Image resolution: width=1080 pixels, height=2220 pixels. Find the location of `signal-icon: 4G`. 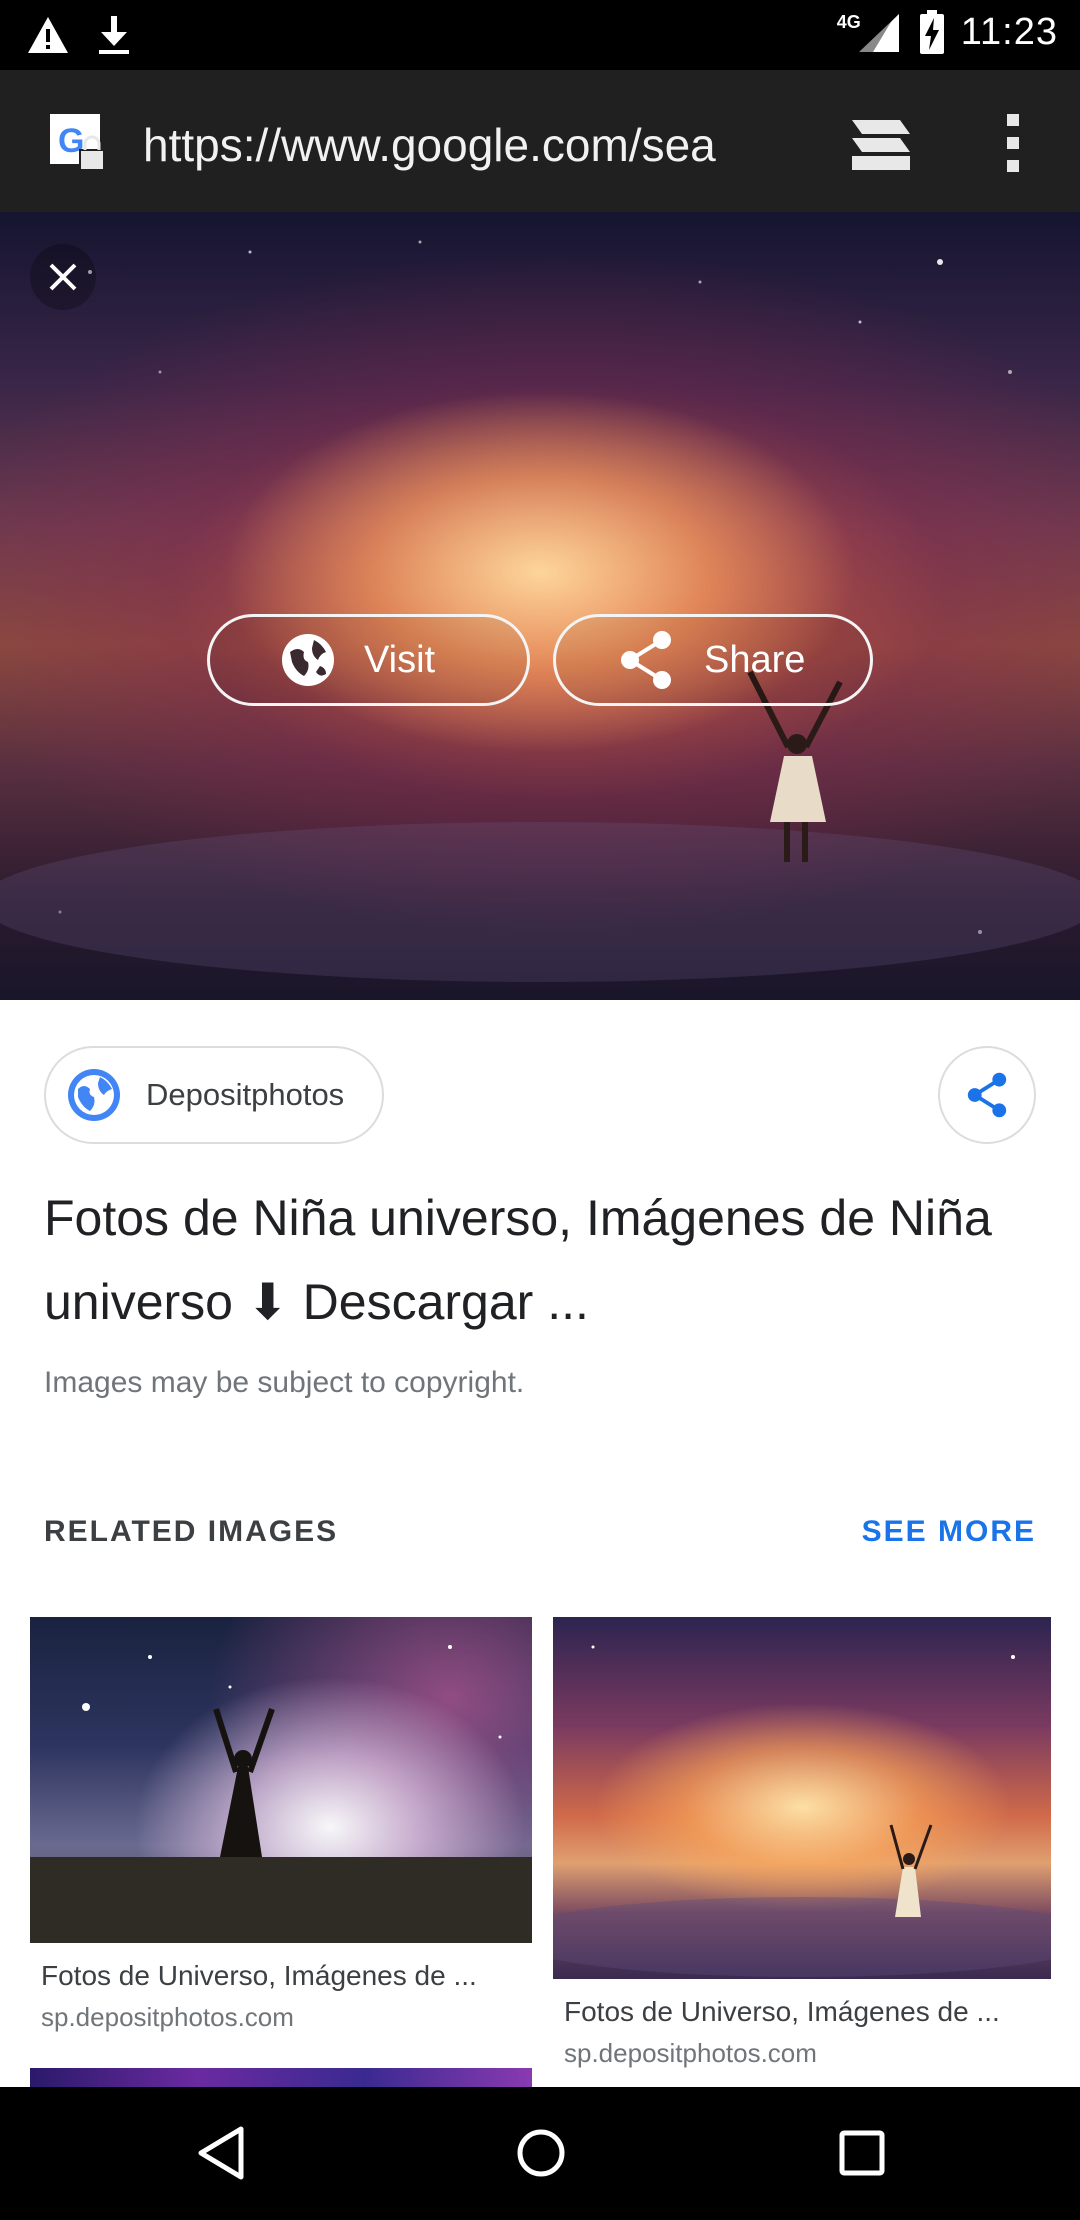

signal-icon: 4G is located at coordinates (870, 32).